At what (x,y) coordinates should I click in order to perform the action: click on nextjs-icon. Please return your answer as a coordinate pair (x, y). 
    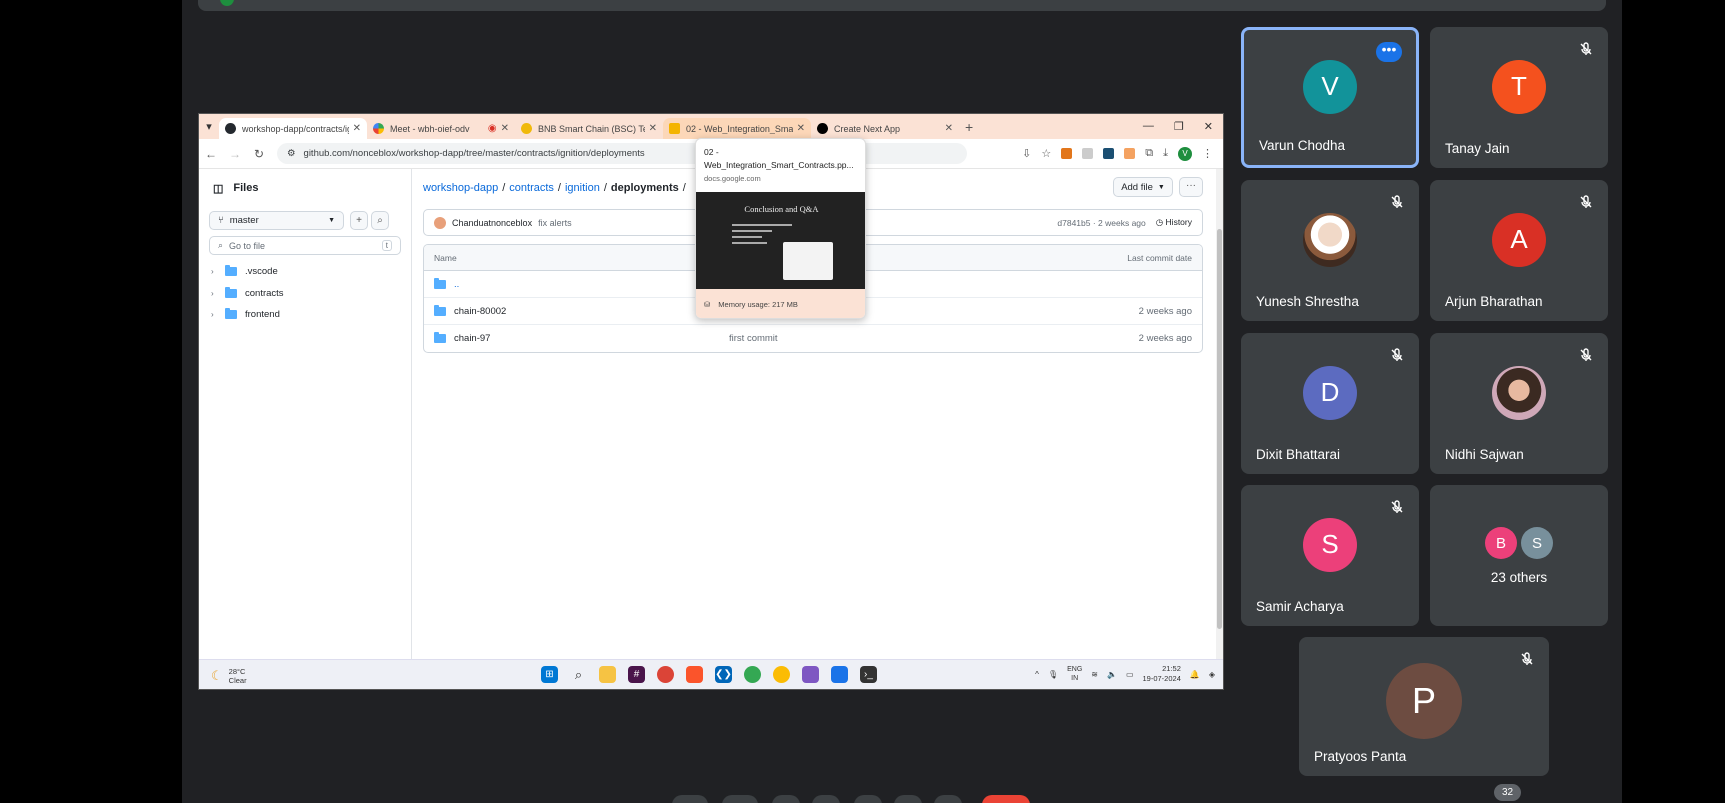
    Looking at the image, I should click on (822, 128).